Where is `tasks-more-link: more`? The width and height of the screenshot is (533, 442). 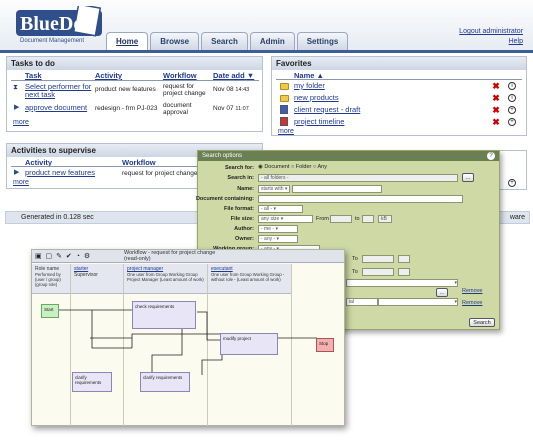
tasks-more-link: more is located at coordinates (21, 122).